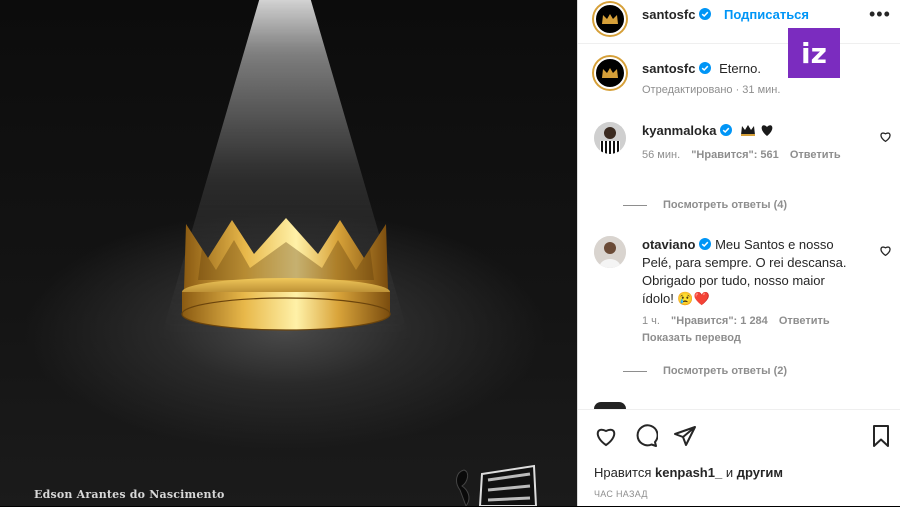 This screenshot has width=900, height=507. Describe the element at coordinates (729, 472) in the screenshot. I see `likes-and: и` at that location.